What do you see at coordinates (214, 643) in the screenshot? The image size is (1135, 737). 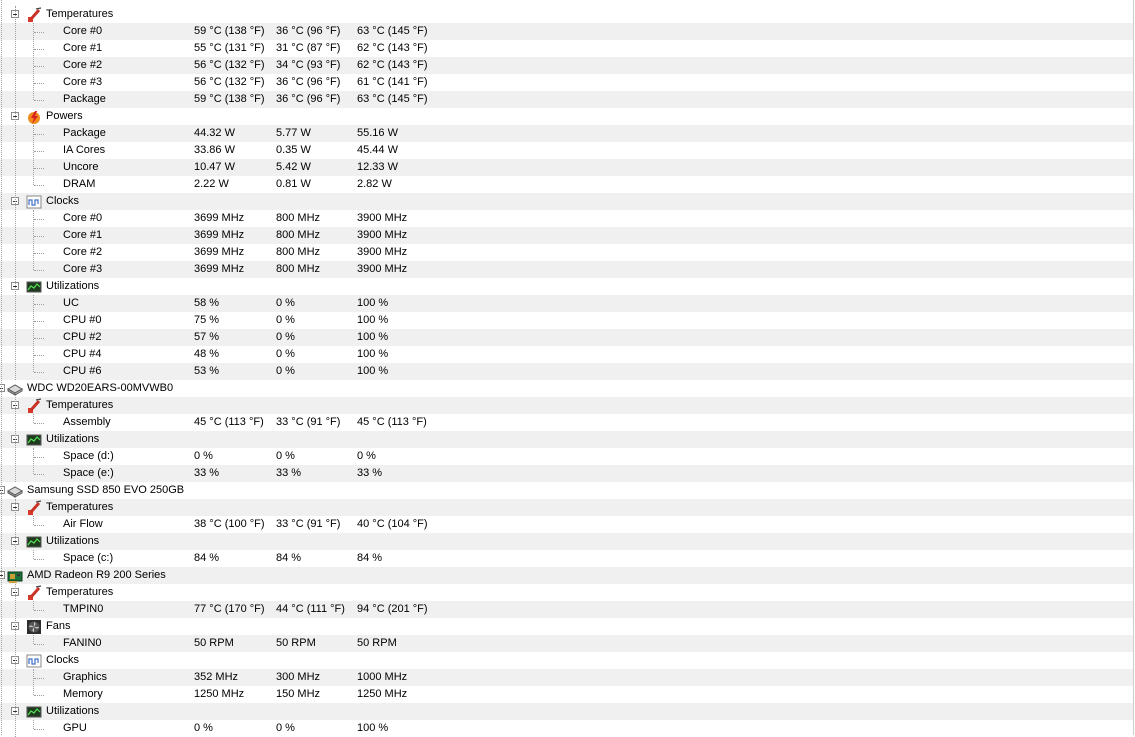 I see `sensor-value: 50 RPM` at bounding box center [214, 643].